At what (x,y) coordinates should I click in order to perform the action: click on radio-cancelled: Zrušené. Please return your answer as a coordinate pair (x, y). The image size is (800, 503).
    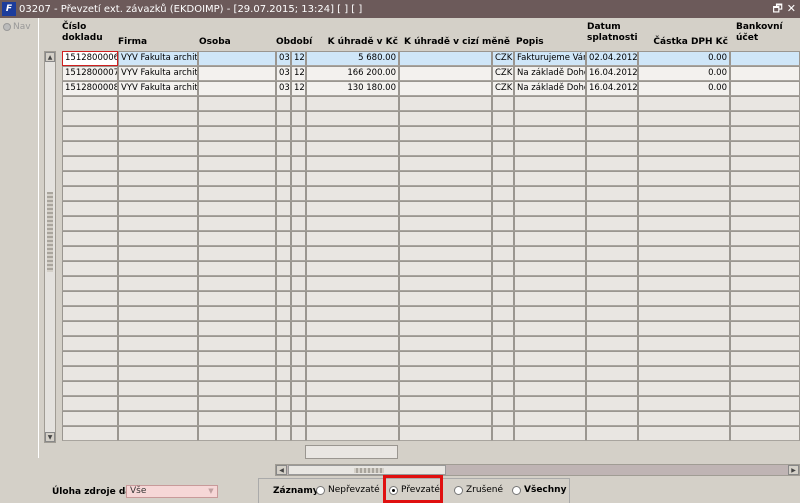
    Looking at the image, I should click on (478, 490).